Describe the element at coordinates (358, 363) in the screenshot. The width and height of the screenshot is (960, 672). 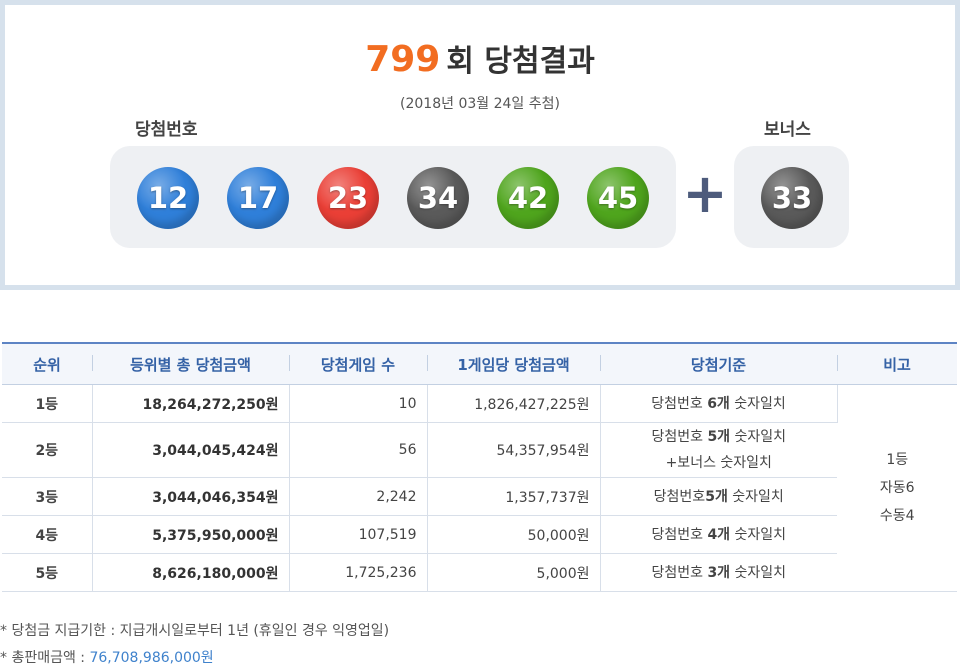
I see `col-winning-games-header: 당첨게임 수` at that location.